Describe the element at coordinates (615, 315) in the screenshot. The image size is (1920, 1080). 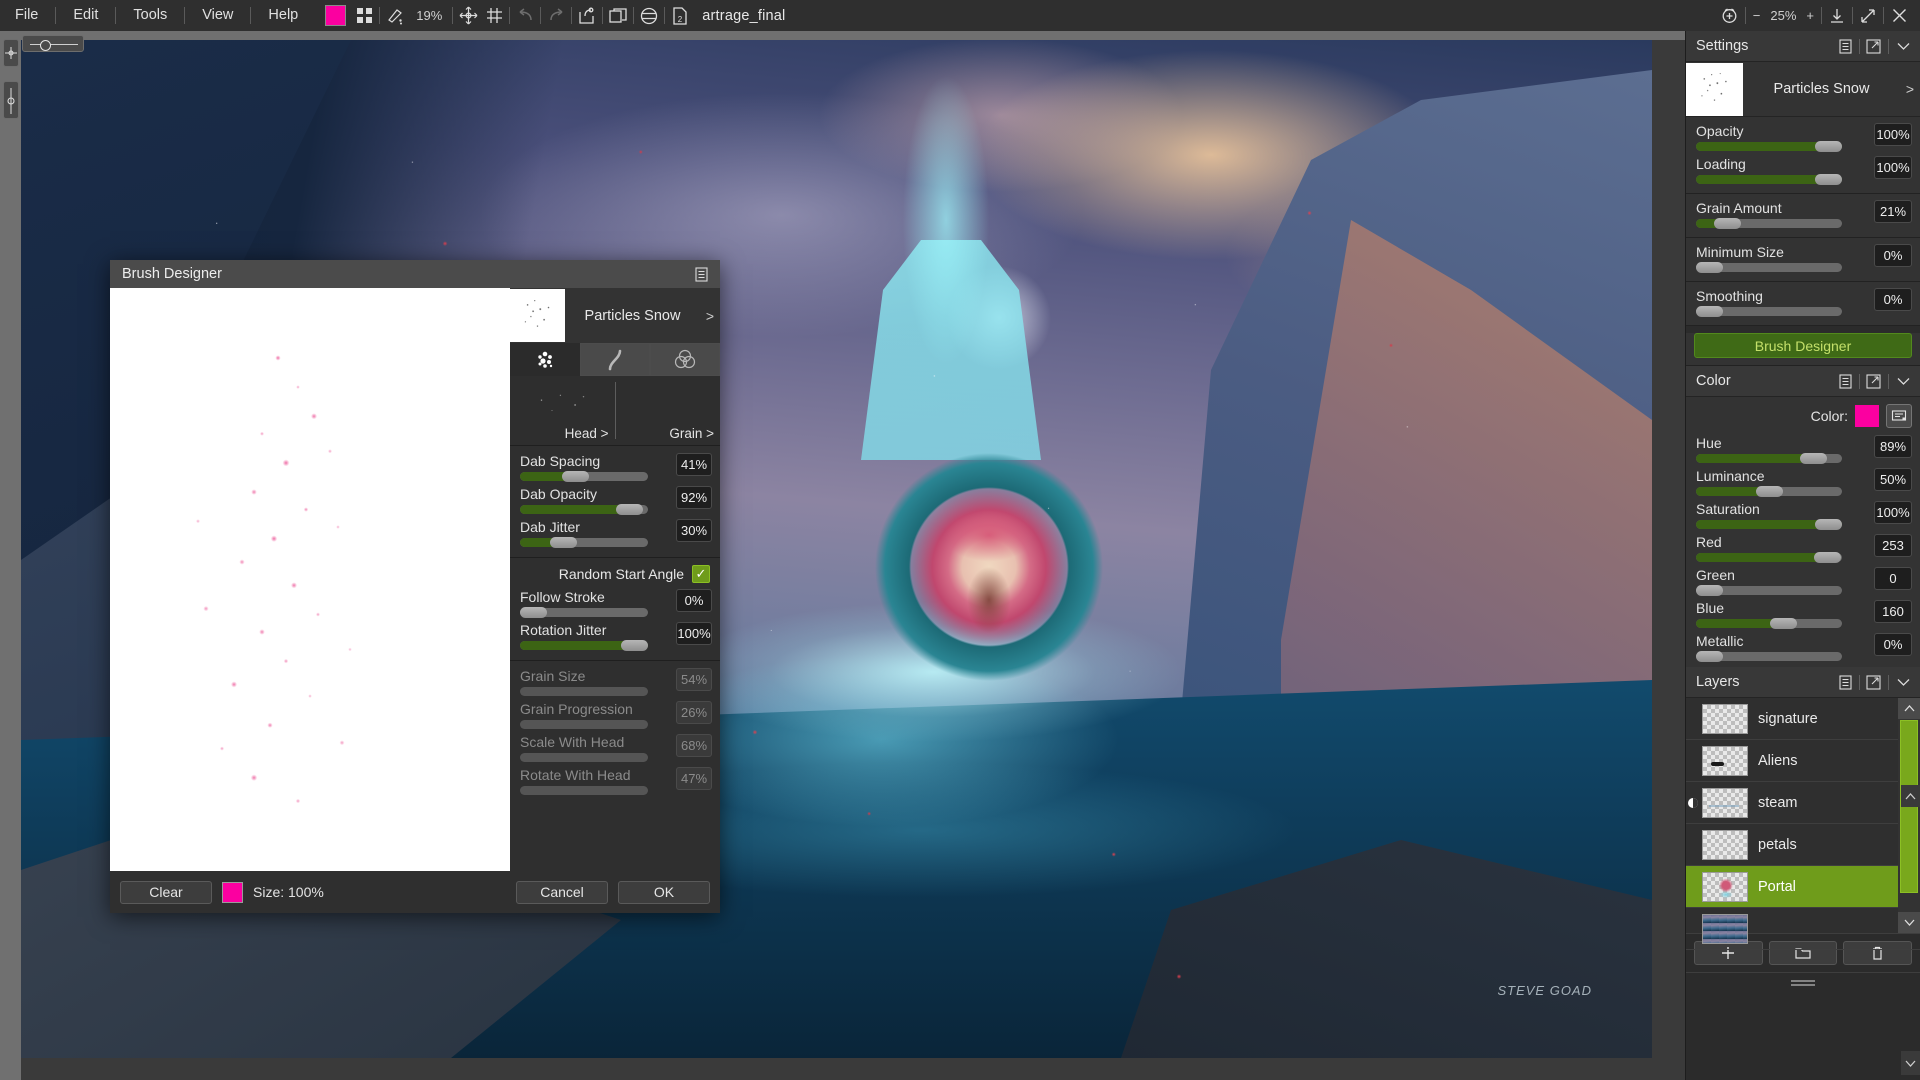
I see `brush-designer-brush-row: Particles Snow >` at that location.